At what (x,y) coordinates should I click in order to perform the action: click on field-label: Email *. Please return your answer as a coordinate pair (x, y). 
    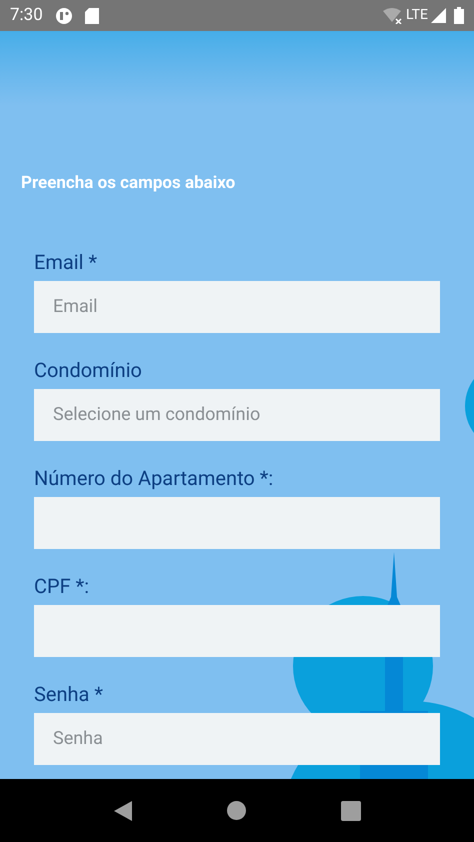
    Looking at the image, I should click on (66, 262).